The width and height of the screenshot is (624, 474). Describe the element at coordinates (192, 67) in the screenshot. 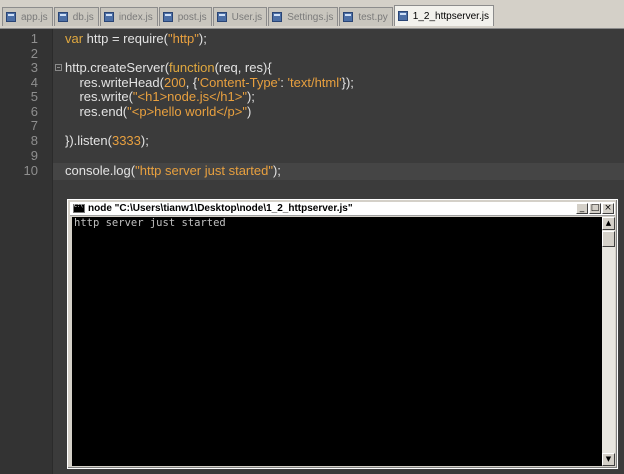

I see `code-keyword: function` at that location.